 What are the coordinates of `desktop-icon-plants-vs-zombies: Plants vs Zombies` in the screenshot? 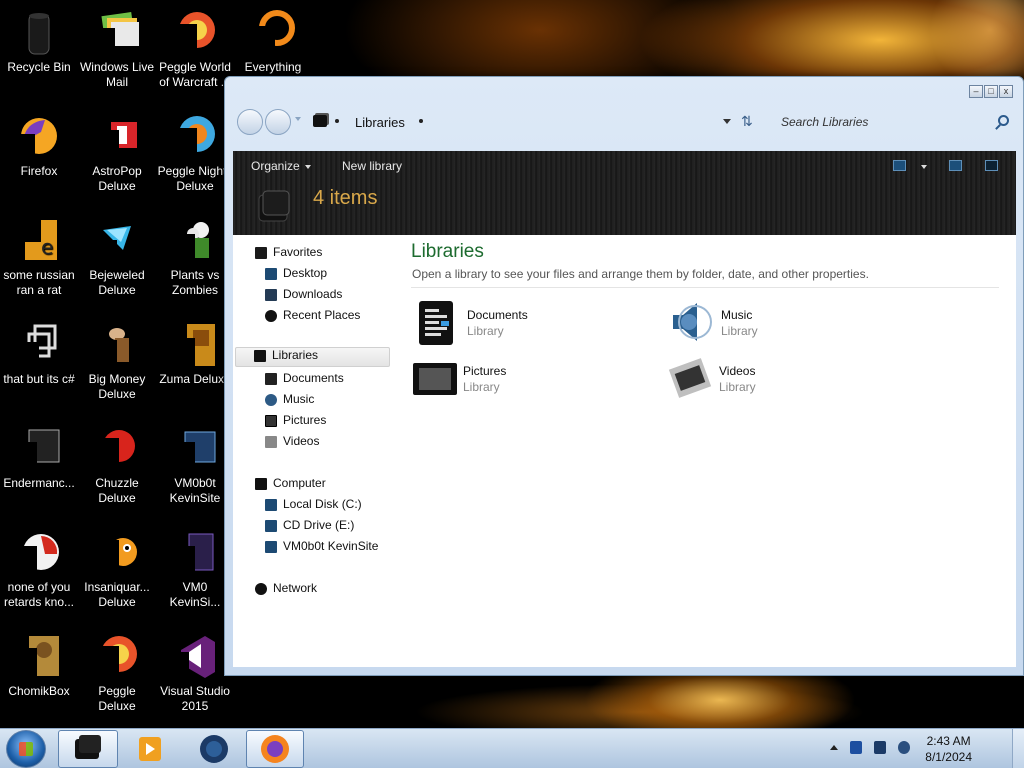 It's located at (195, 262).